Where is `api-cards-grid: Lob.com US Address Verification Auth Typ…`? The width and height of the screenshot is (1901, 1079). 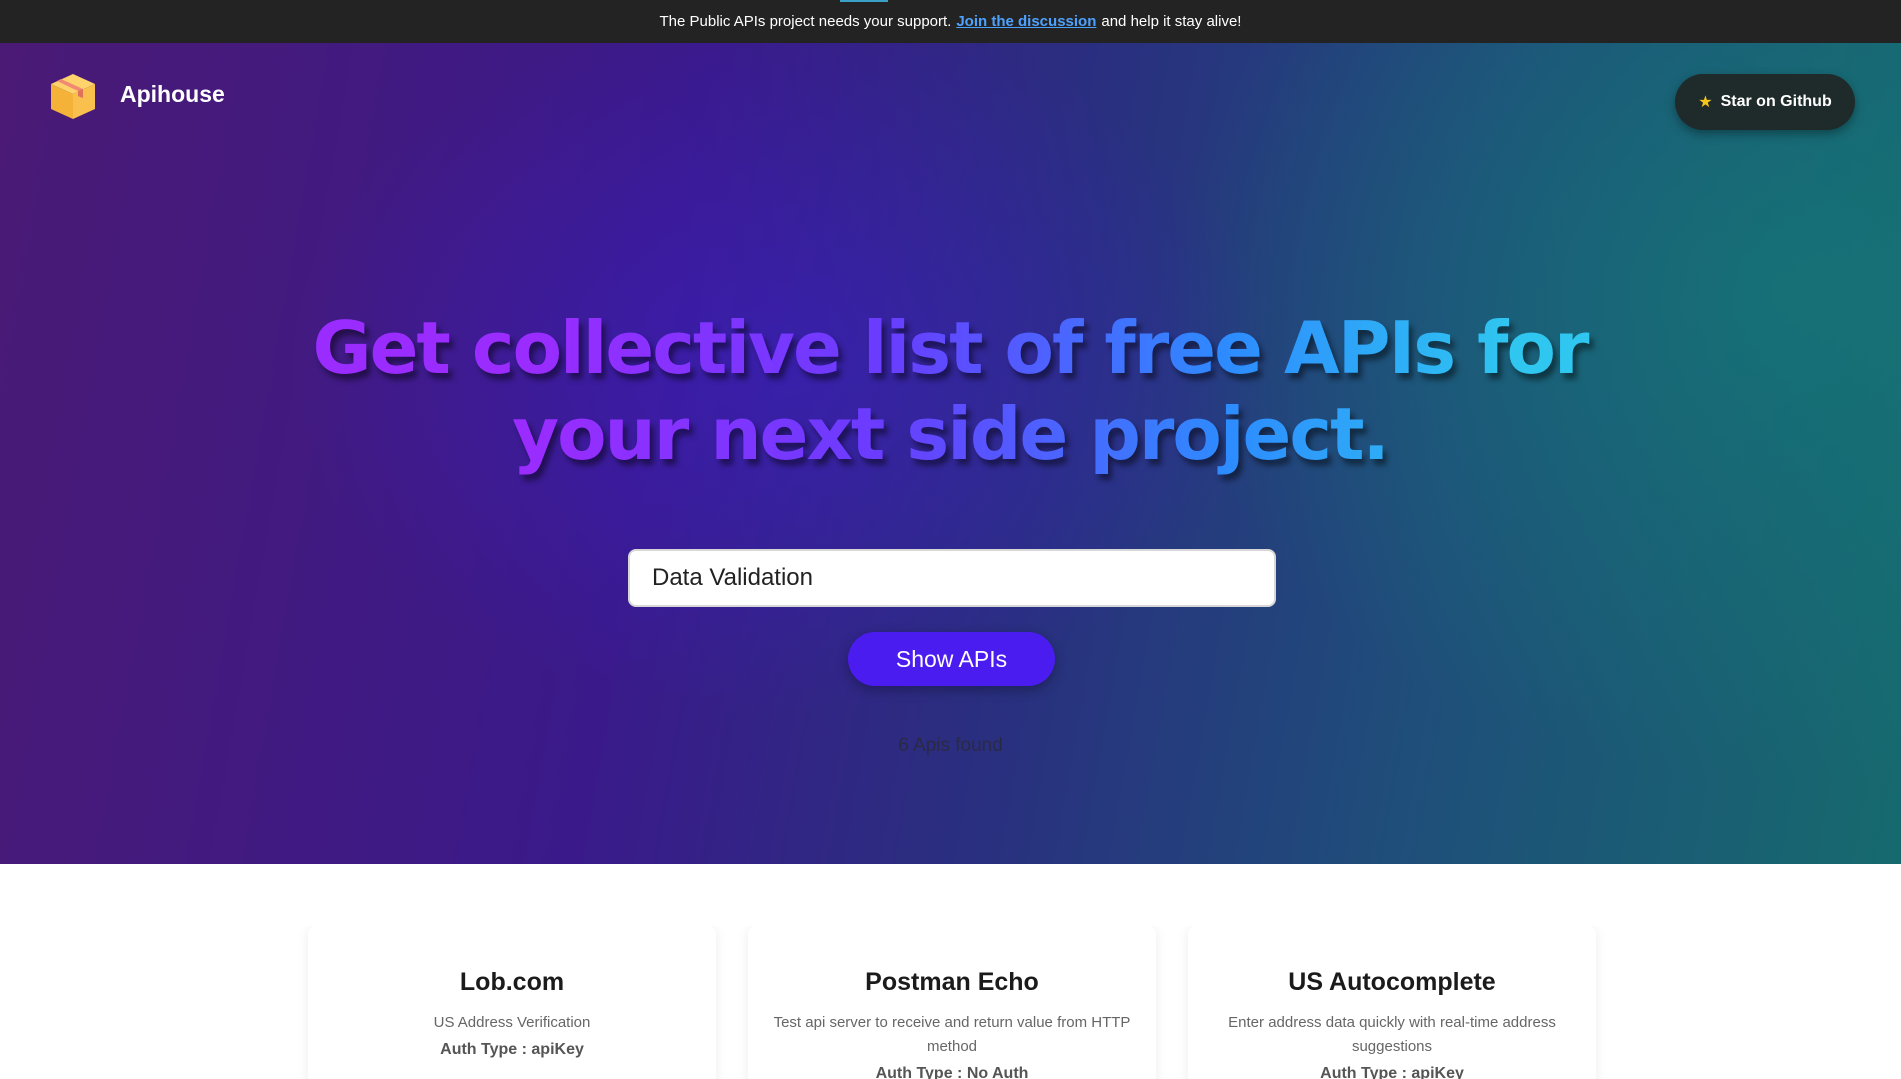
api-cards-grid: Lob.com US Address Verification Auth Typ… is located at coordinates (950, 1002).